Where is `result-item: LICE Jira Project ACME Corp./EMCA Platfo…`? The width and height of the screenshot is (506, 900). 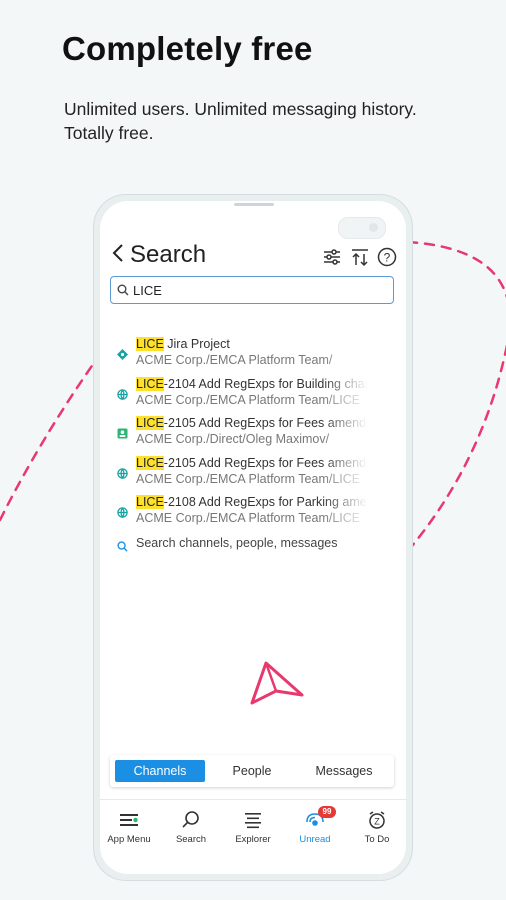 result-item: LICE Jira Project ACME Corp./EMCA Platfo… is located at coordinates (253, 355).